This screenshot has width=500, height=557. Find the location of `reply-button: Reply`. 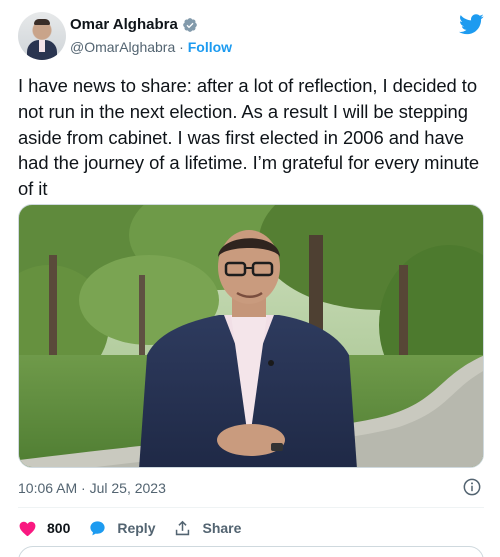

reply-button: Reply is located at coordinates (121, 528).